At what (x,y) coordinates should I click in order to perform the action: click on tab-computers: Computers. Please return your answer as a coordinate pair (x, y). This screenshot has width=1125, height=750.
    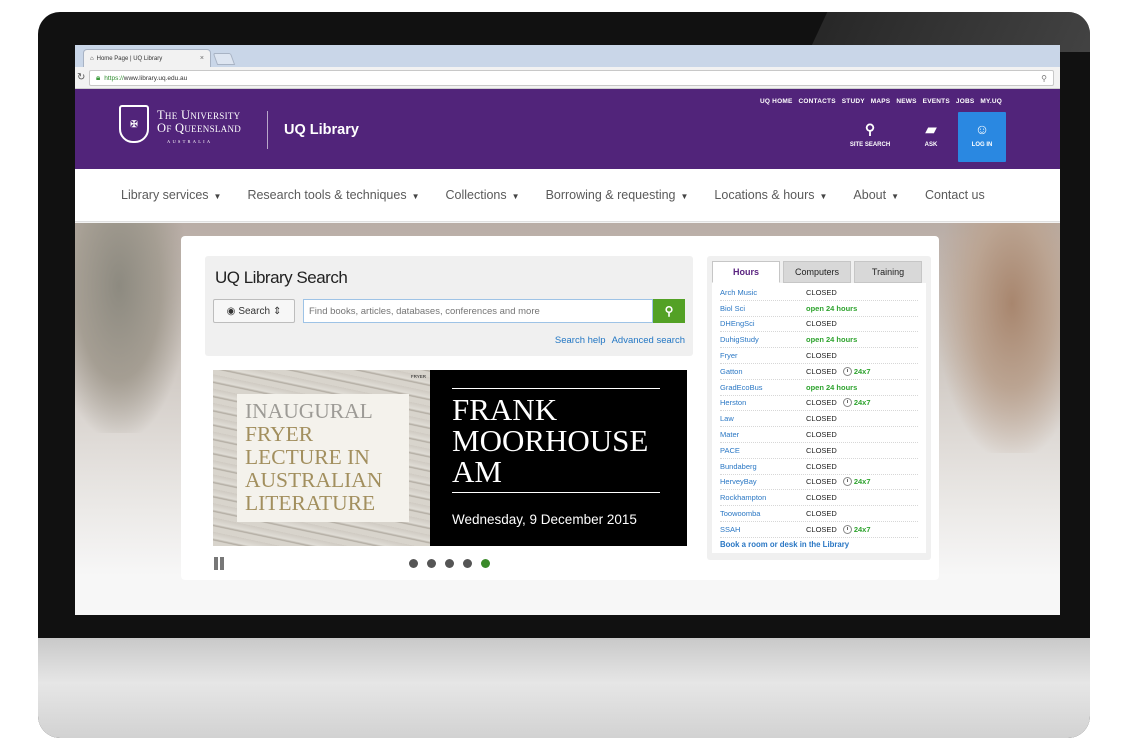
    Looking at the image, I should click on (817, 272).